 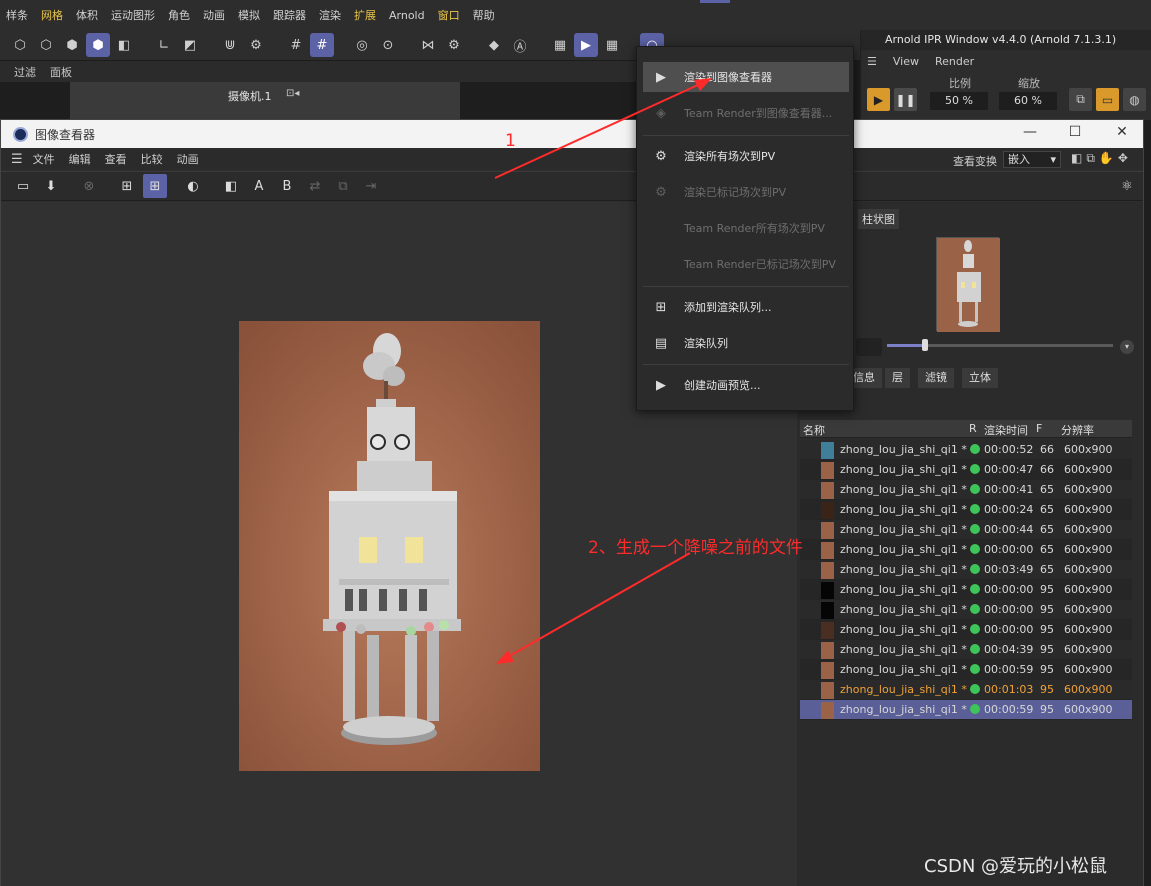 What do you see at coordinates (603, 371) in the screenshot?
I see `annotation-arrows` at bounding box center [603, 371].